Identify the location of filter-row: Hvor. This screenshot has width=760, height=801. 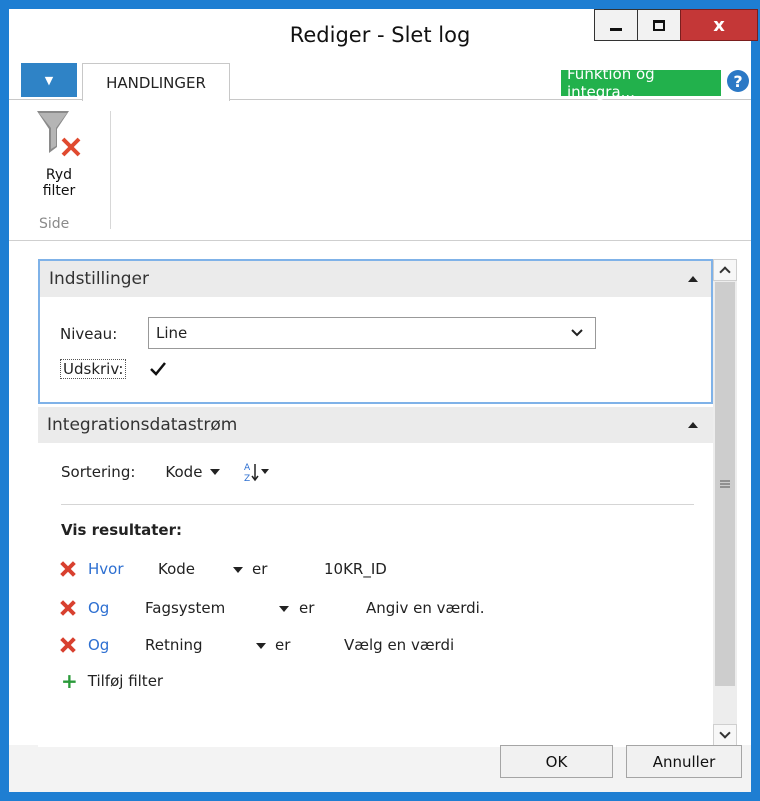
(92, 569).